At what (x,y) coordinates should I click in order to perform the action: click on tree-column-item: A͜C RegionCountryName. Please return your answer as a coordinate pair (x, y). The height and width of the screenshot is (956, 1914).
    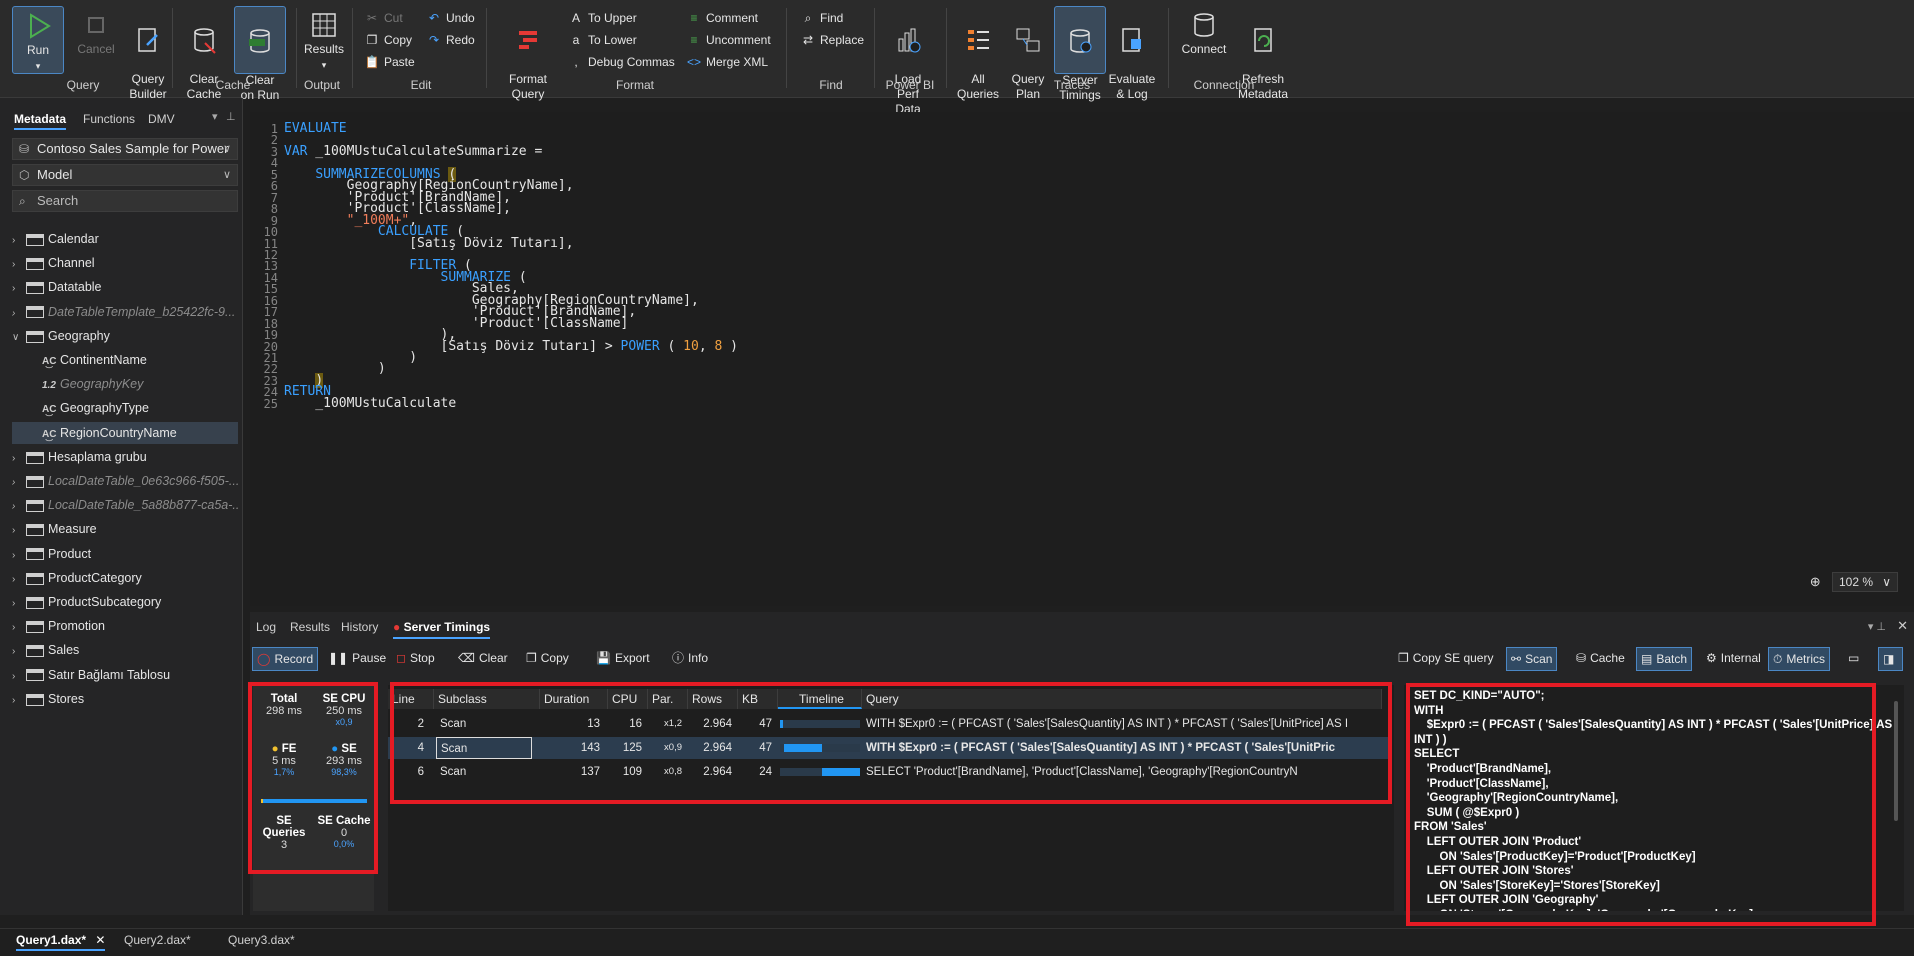
    Looking at the image, I should click on (125, 432).